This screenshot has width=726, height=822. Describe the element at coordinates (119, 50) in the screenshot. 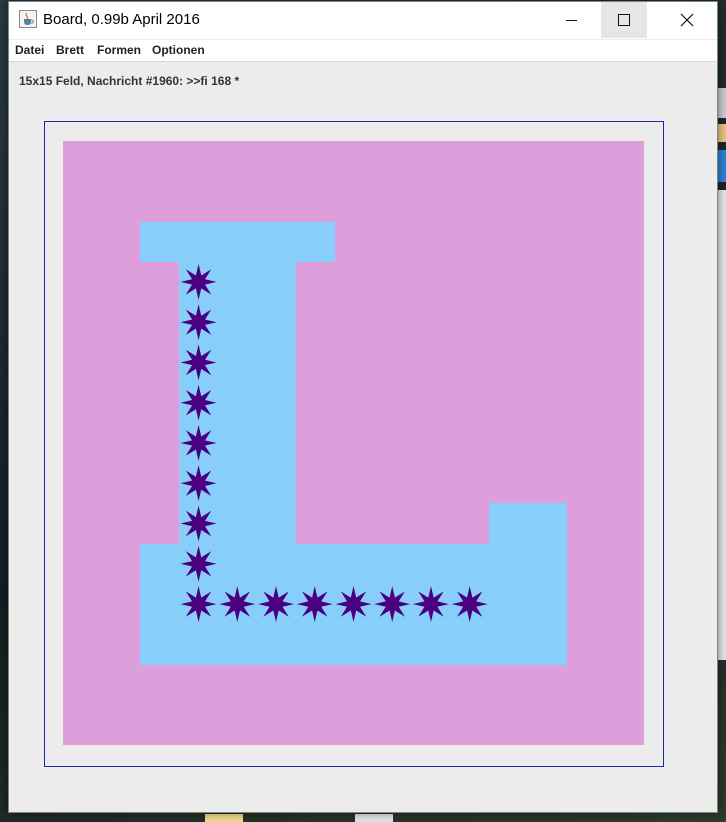

I see `menu-formen: Formen` at that location.